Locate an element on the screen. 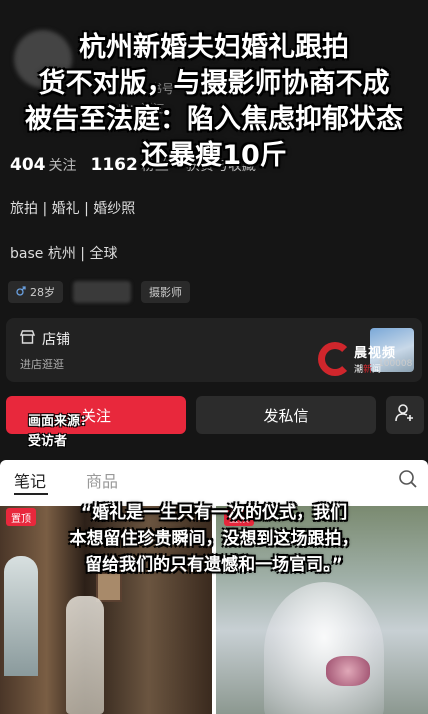 The width and height of the screenshot is (428, 714). tab-active-indicator is located at coordinates (31, 494).